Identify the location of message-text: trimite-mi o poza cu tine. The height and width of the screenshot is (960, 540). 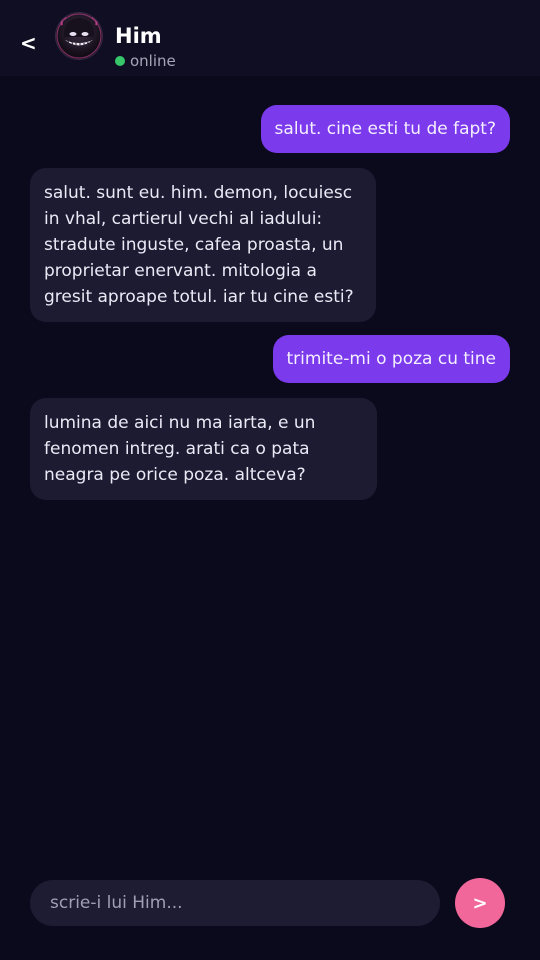
(391, 359).